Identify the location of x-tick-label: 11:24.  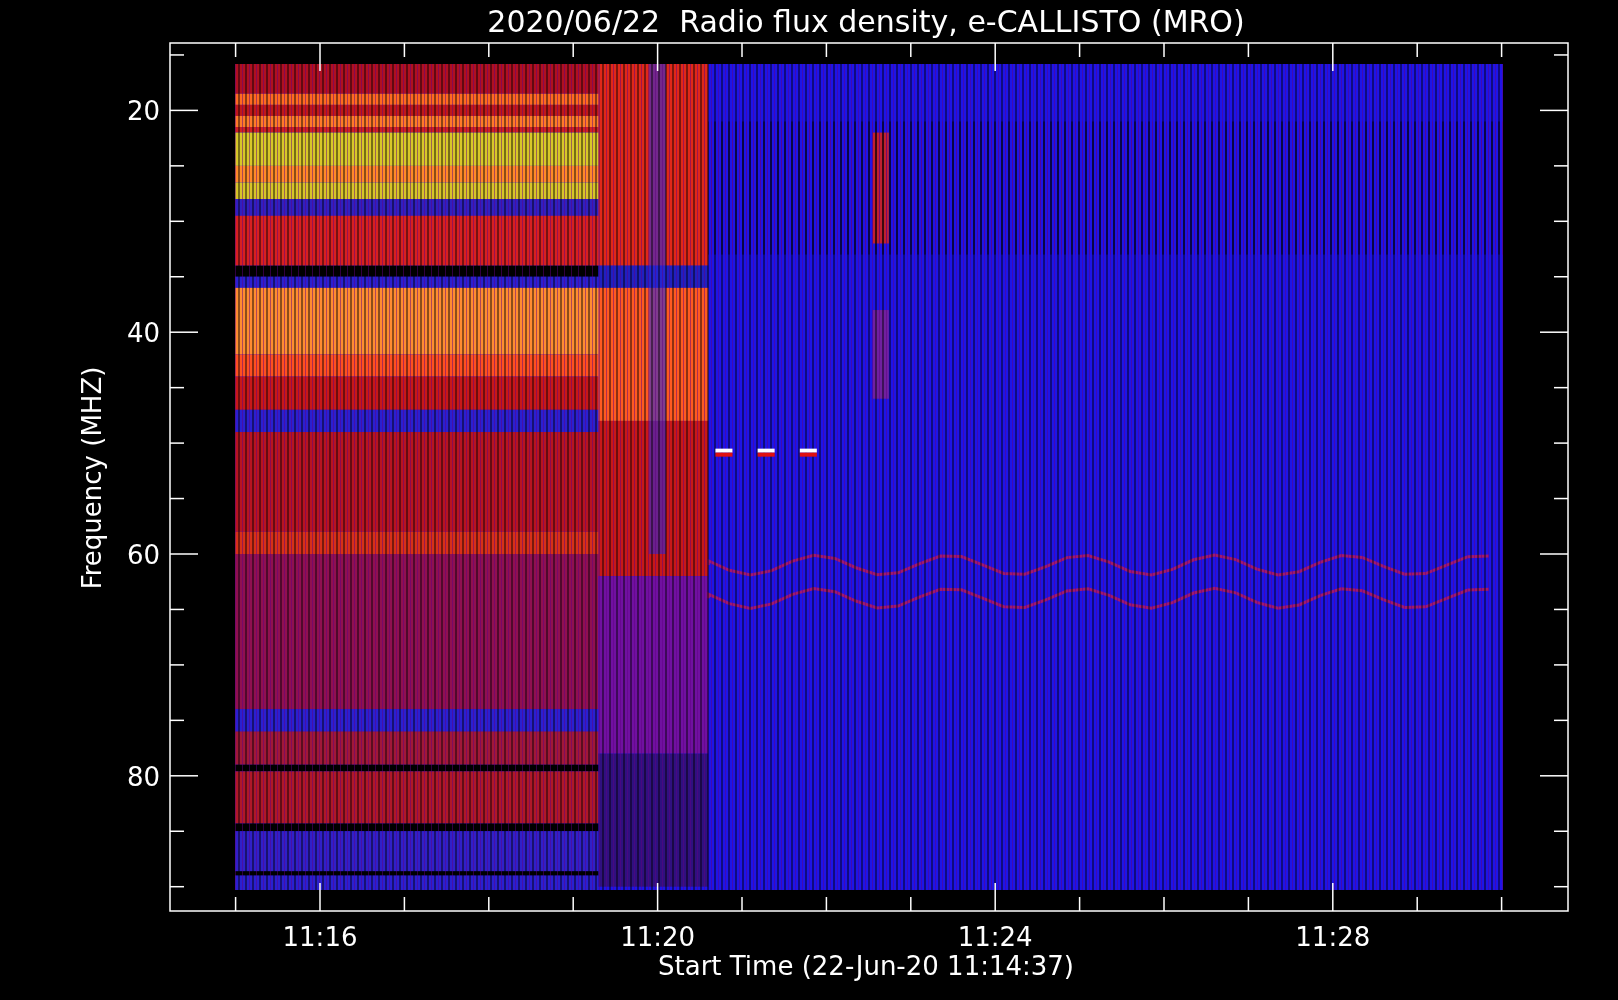
(995, 937).